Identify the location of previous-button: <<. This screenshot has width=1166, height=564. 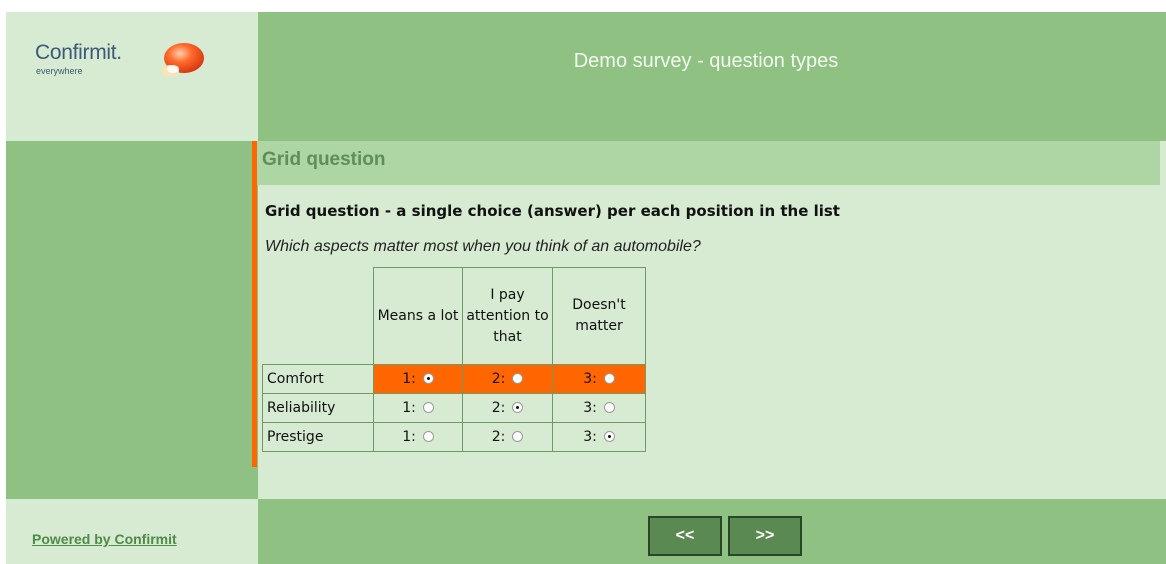
(685, 536).